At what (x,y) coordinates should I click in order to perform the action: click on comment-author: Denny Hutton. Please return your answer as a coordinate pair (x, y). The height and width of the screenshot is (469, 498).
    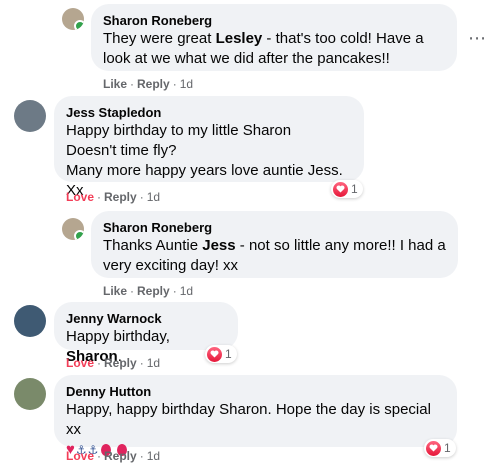
    Looking at the image, I should click on (255, 391).